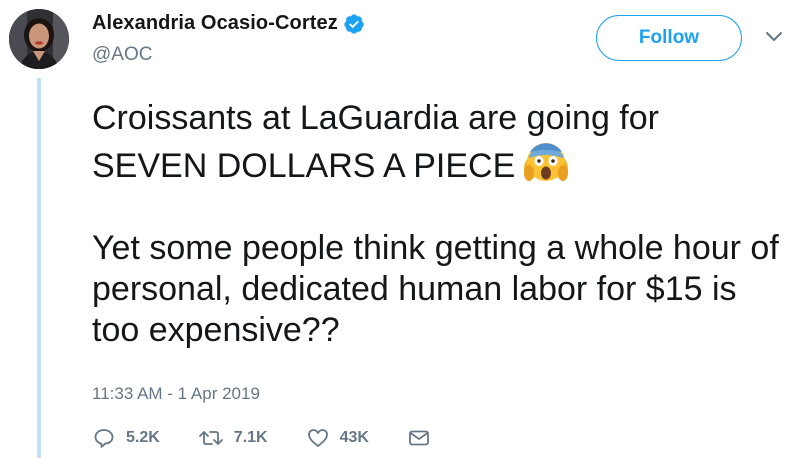 This screenshot has width=800, height=458. I want to click on user-name-row: Alexandria Ocasio-Cortez, so click(228, 23).